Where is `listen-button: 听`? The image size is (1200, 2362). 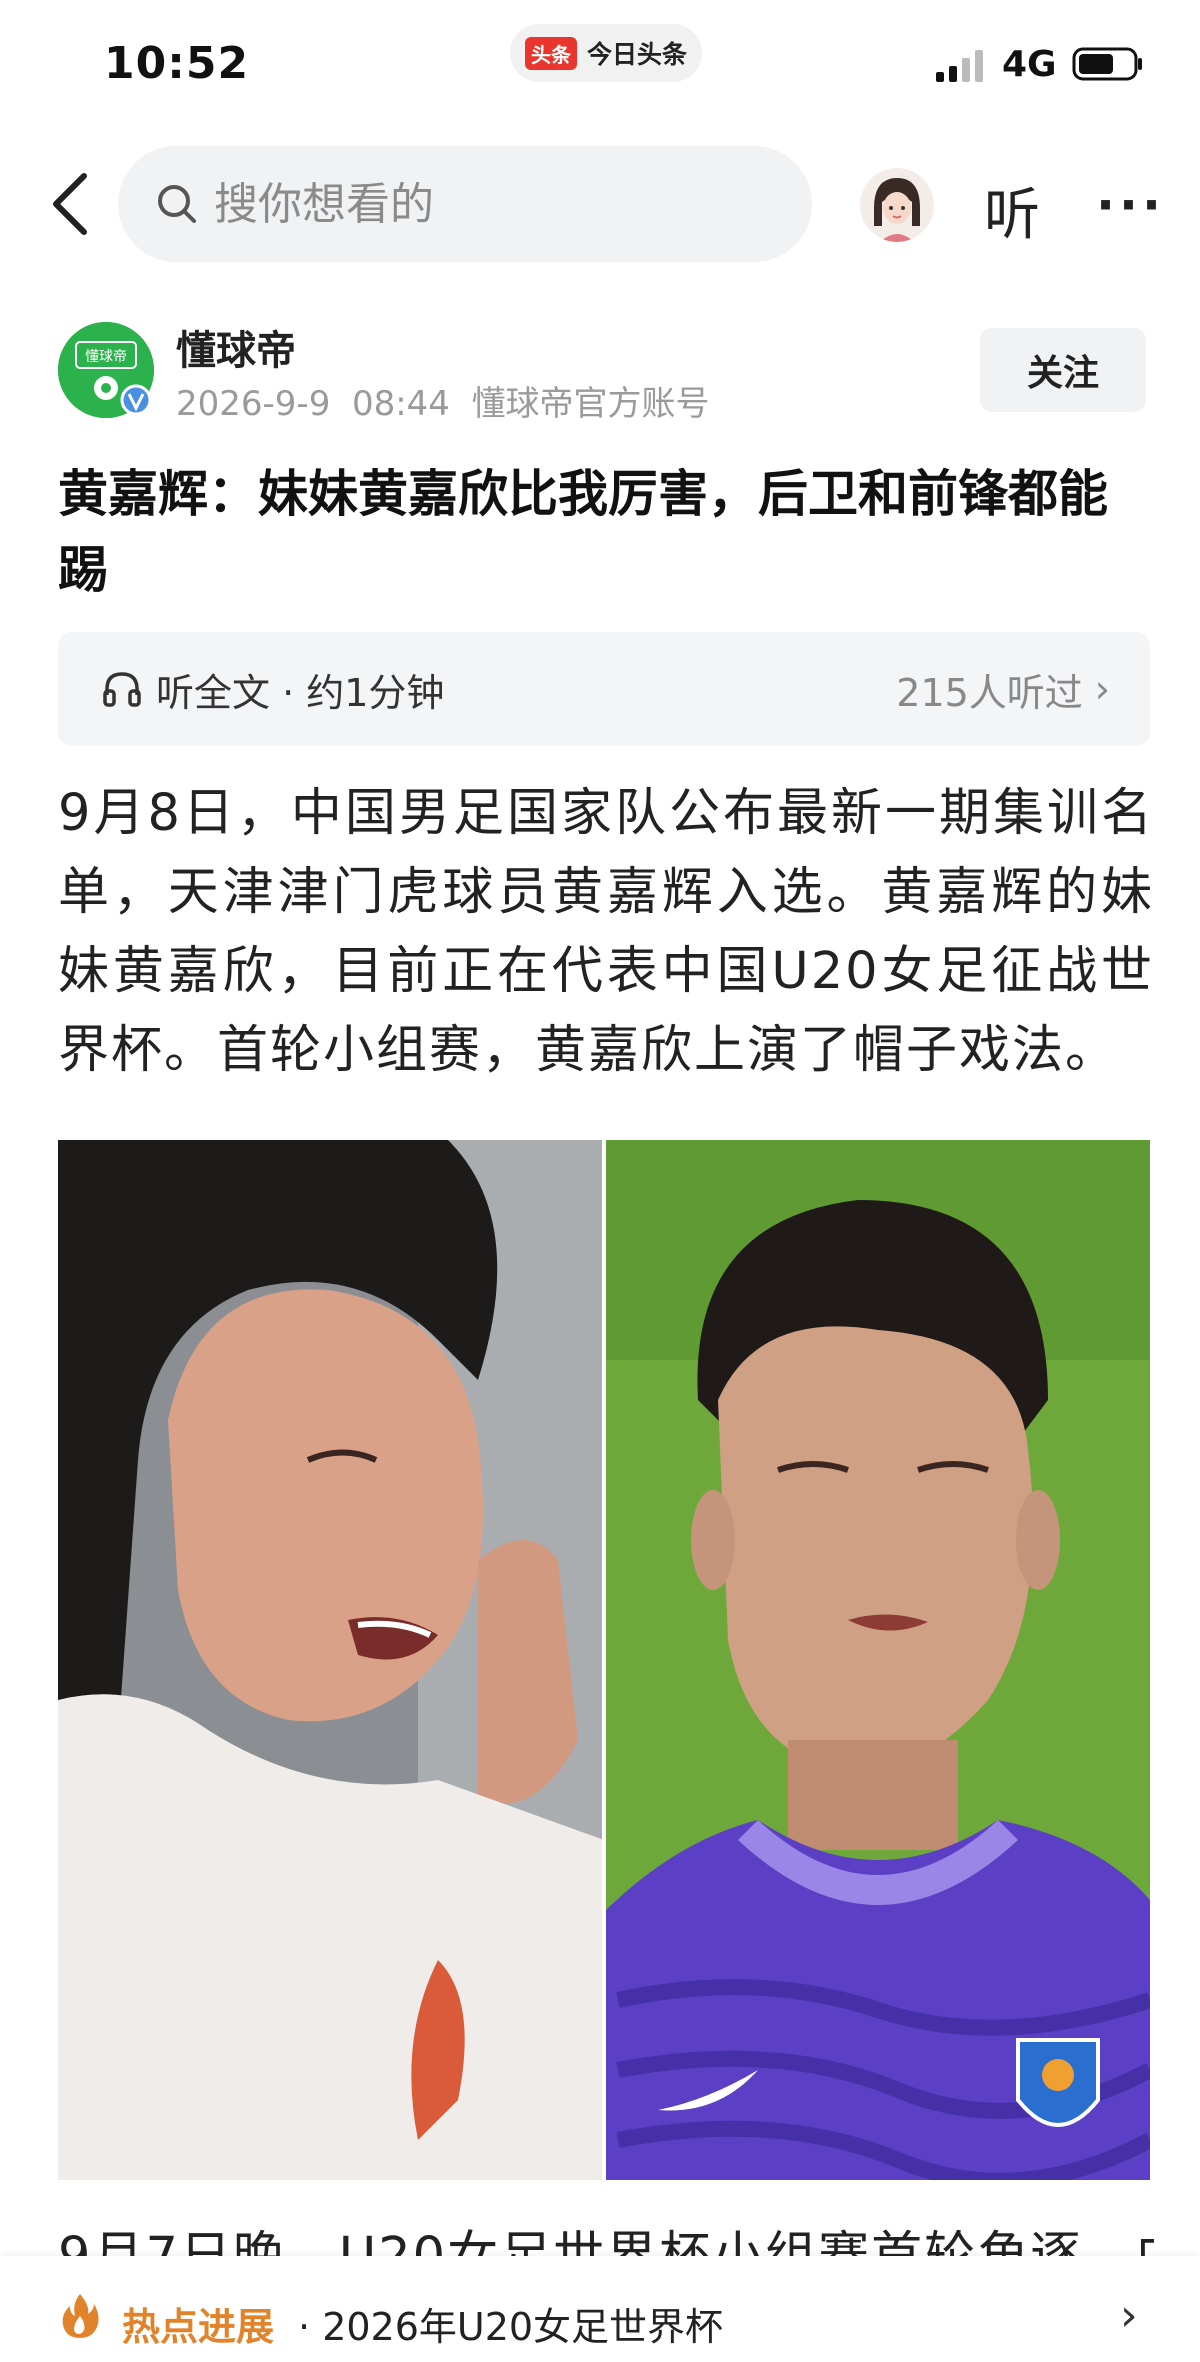
listen-button: 听 is located at coordinates (1012, 210).